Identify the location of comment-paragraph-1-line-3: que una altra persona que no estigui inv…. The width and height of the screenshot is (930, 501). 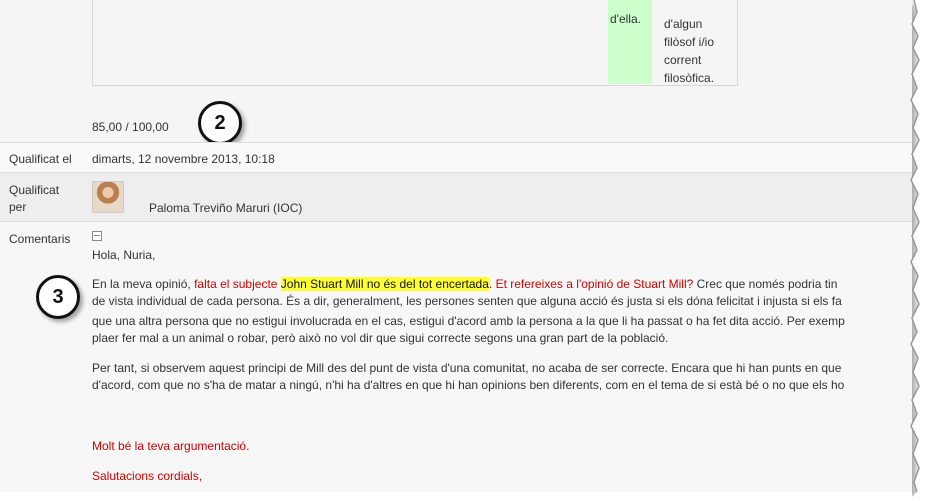
(468, 321).